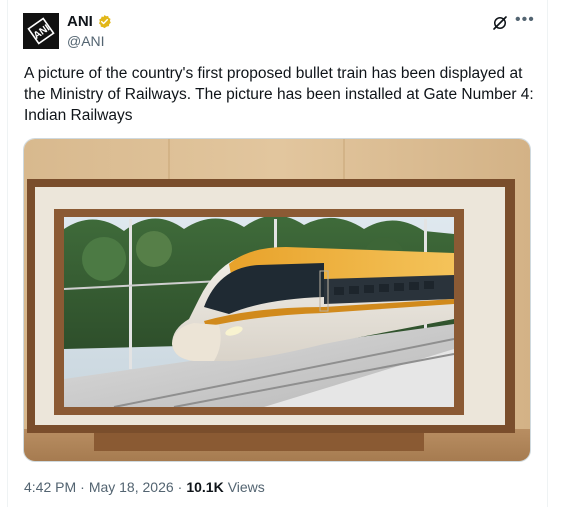 The width and height of the screenshot is (567, 507). I want to click on tweet-meta: 4:42 PM · May 18, 2026 · 10.1K Views, so click(144, 487).